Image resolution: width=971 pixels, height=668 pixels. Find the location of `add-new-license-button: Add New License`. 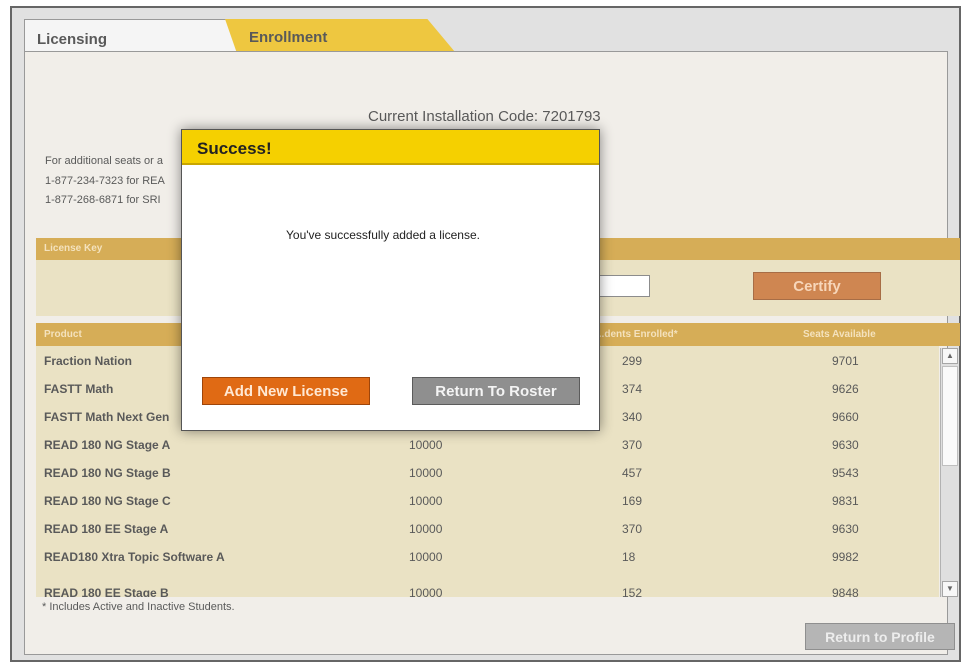

add-new-license-button: Add New License is located at coordinates (286, 391).